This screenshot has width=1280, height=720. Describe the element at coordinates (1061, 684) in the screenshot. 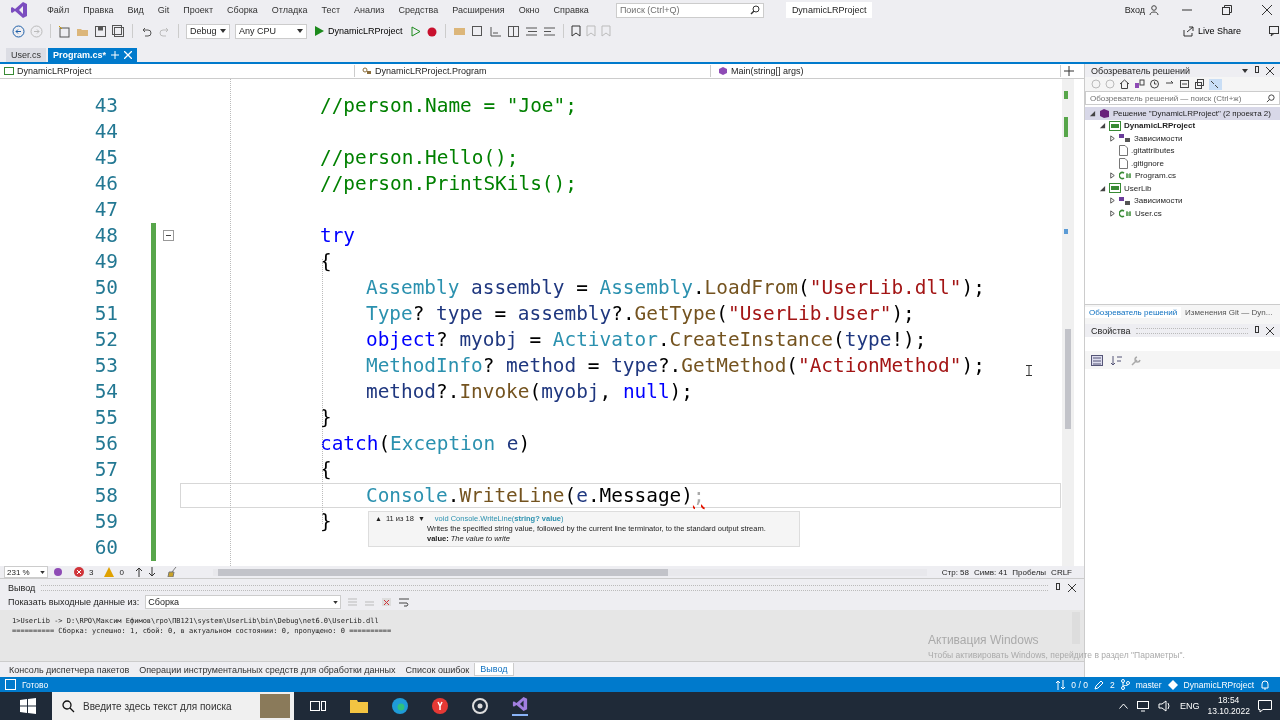

I see `sync-arrows-icon` at that location.